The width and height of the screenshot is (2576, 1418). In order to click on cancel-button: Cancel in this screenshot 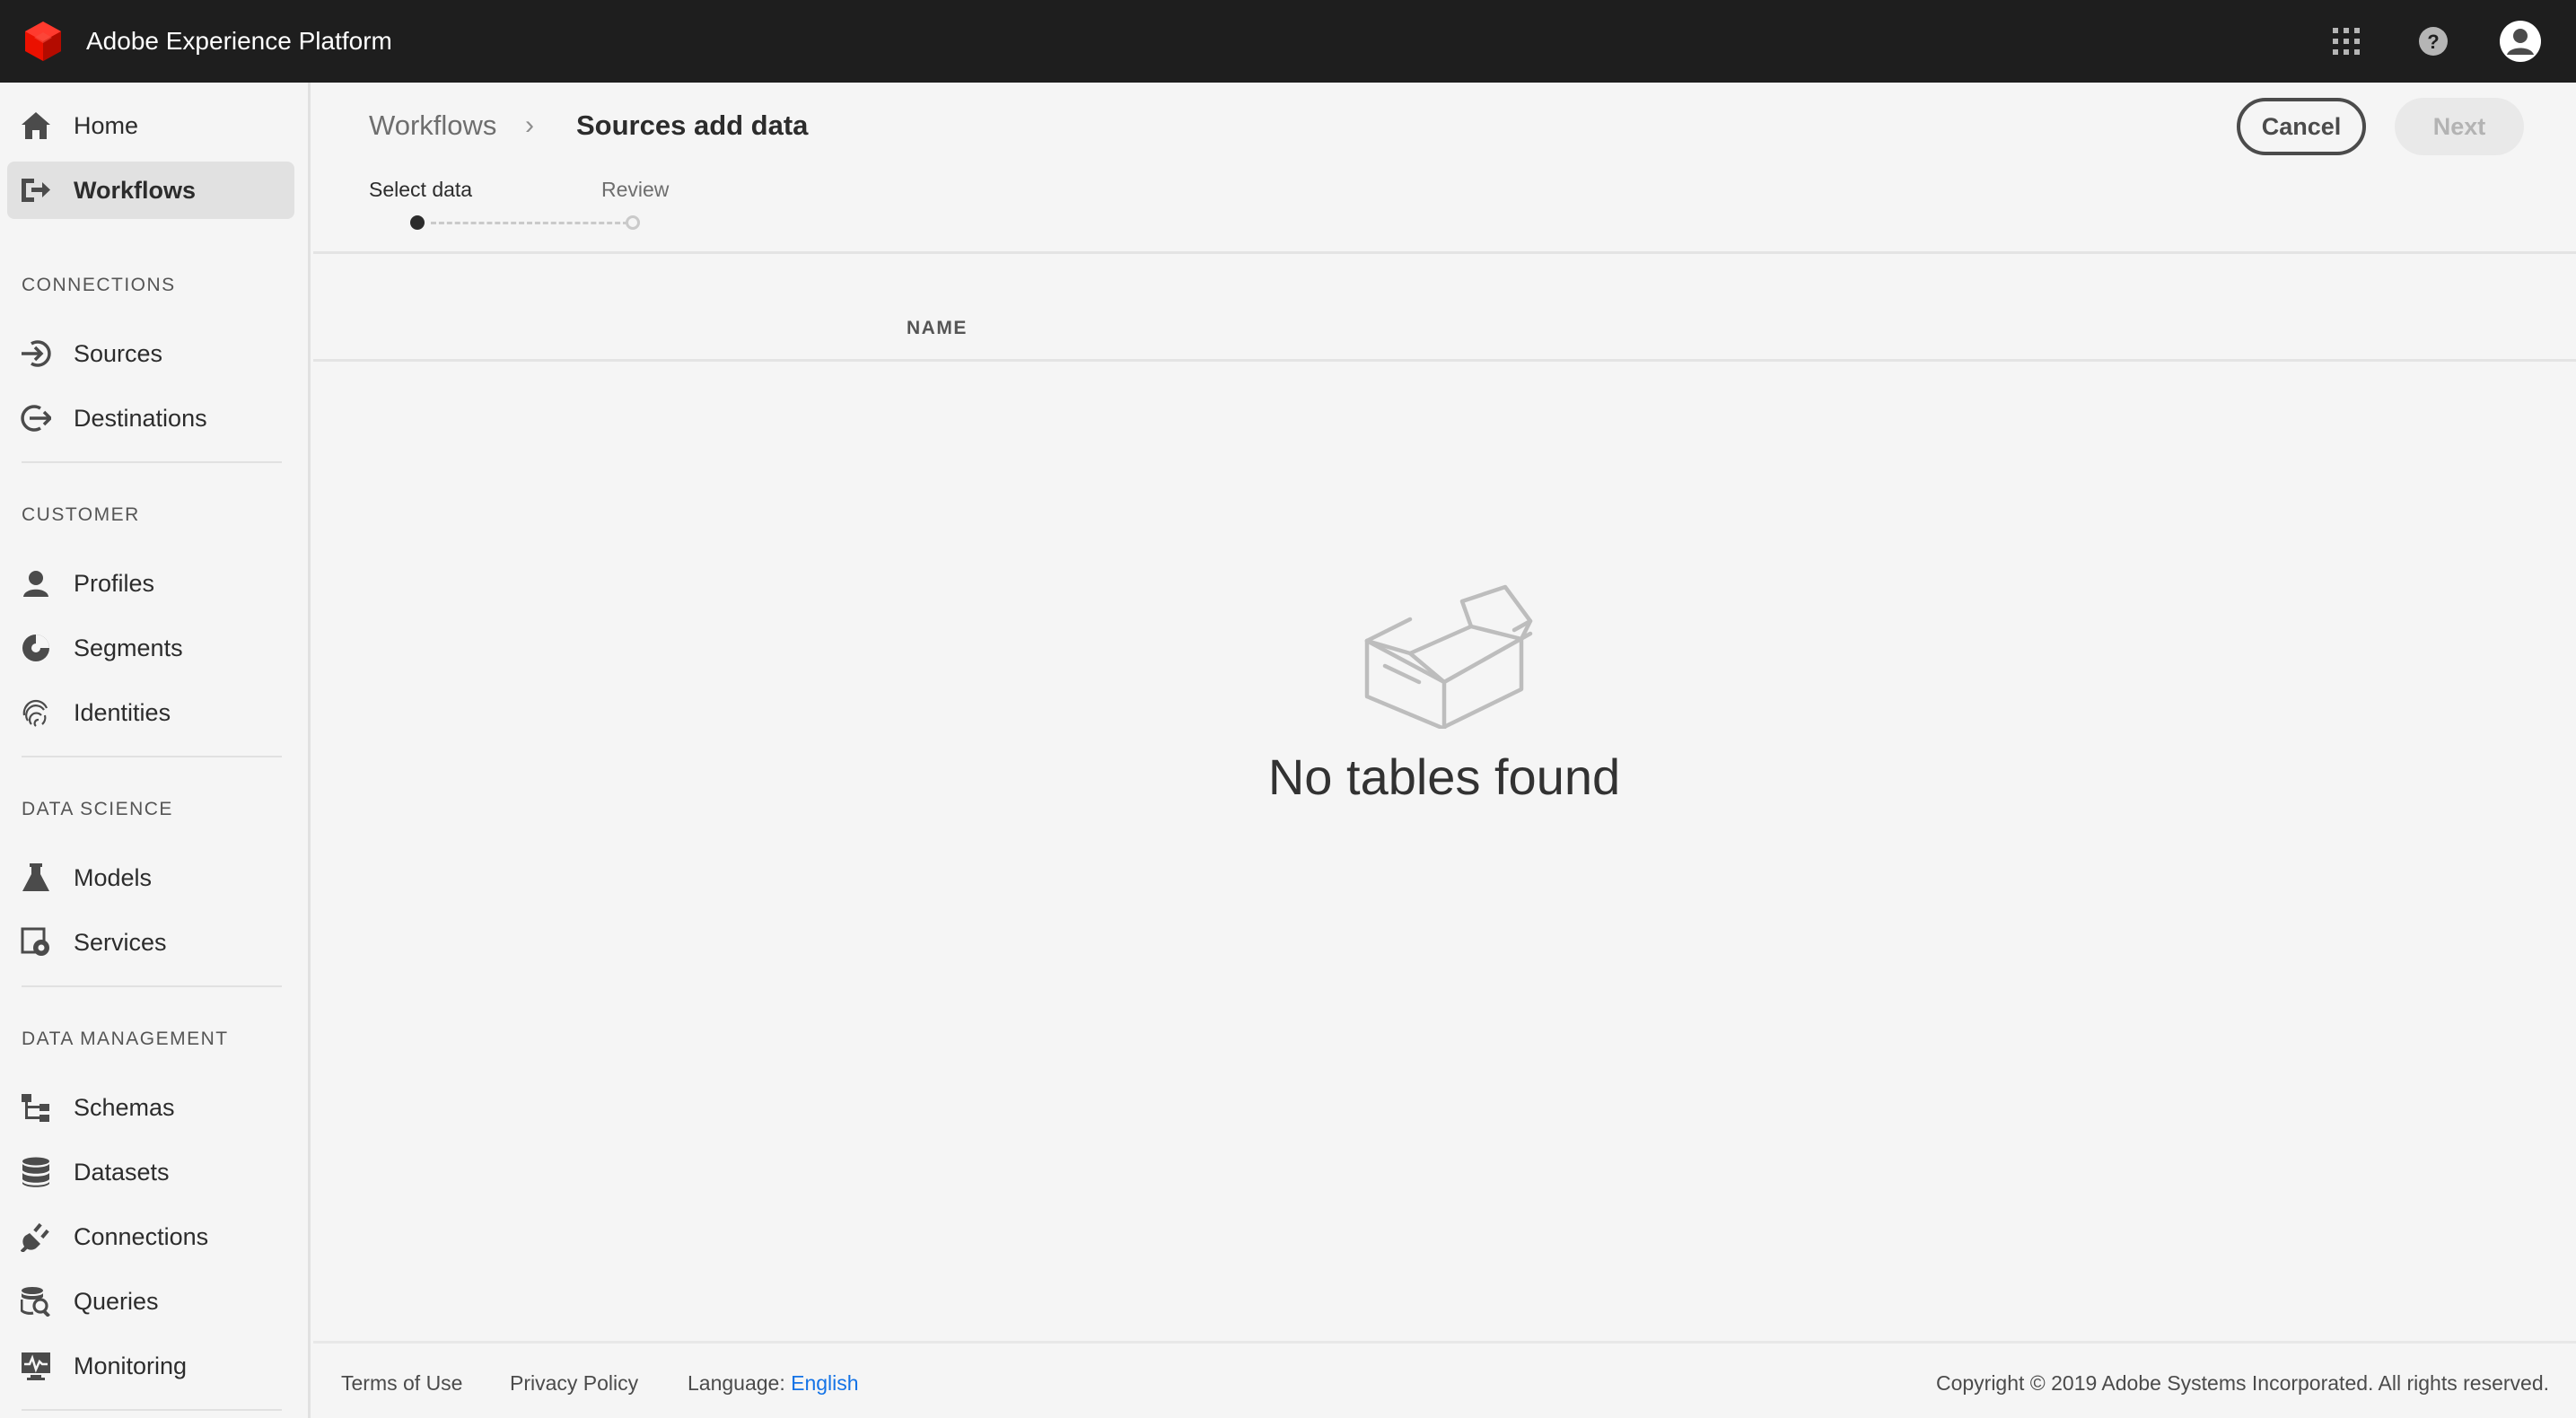, I will do `click(2301, 126)`.